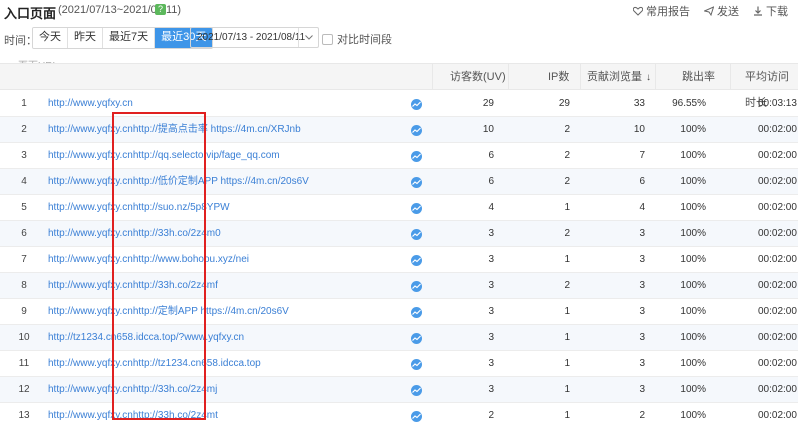 This screenshot has height=425, width=798. What do you see at coordinates (24, 129) in the screenshot?
I see `row-number: 2` at bounding box center [24, 129].